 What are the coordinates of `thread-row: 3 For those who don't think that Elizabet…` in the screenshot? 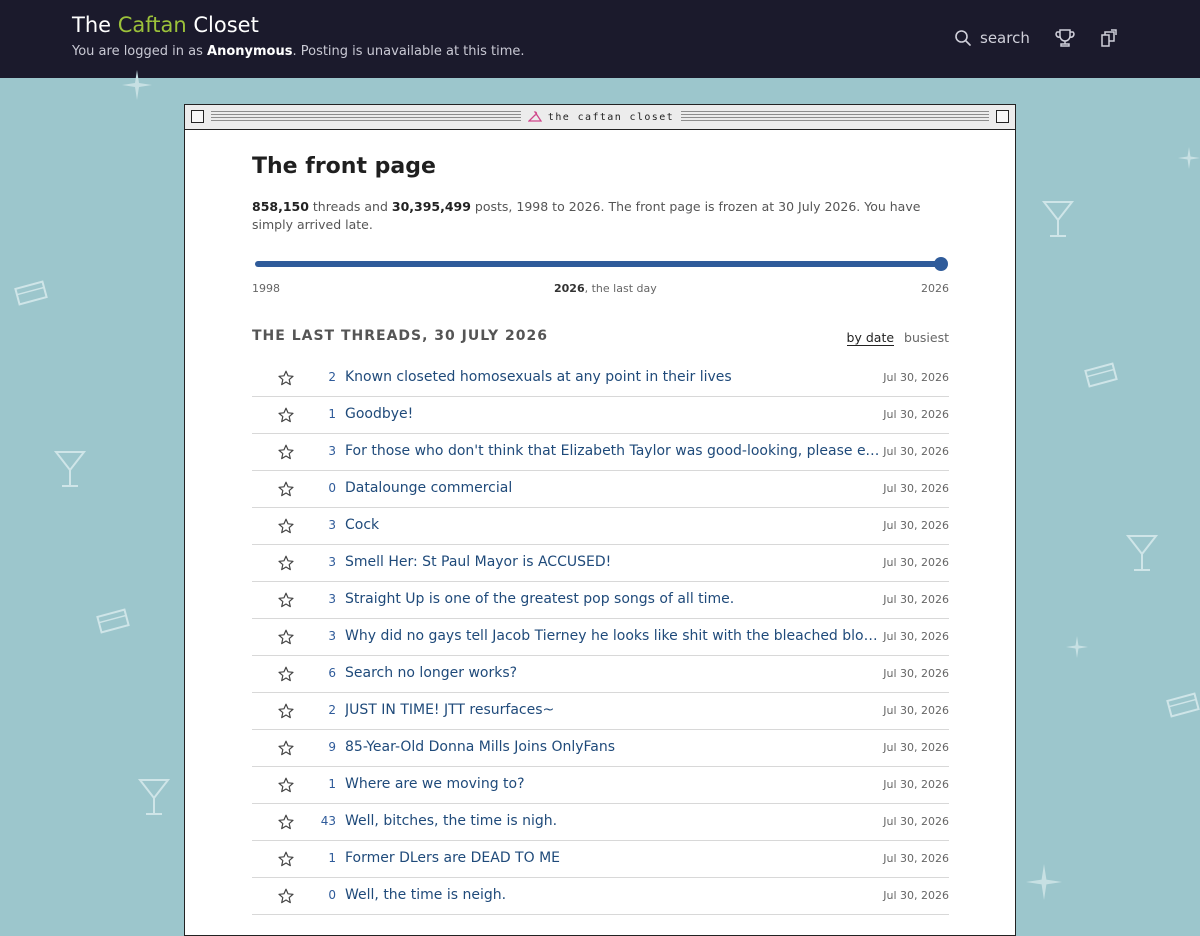 It's located at (600, 452).